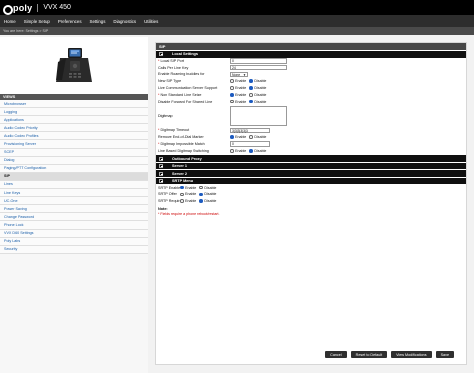  What do you see at coordinates (257, 81) in the screenshot?
I see `new-sip-type-disable: Disable` at bounding box center [257, 81].